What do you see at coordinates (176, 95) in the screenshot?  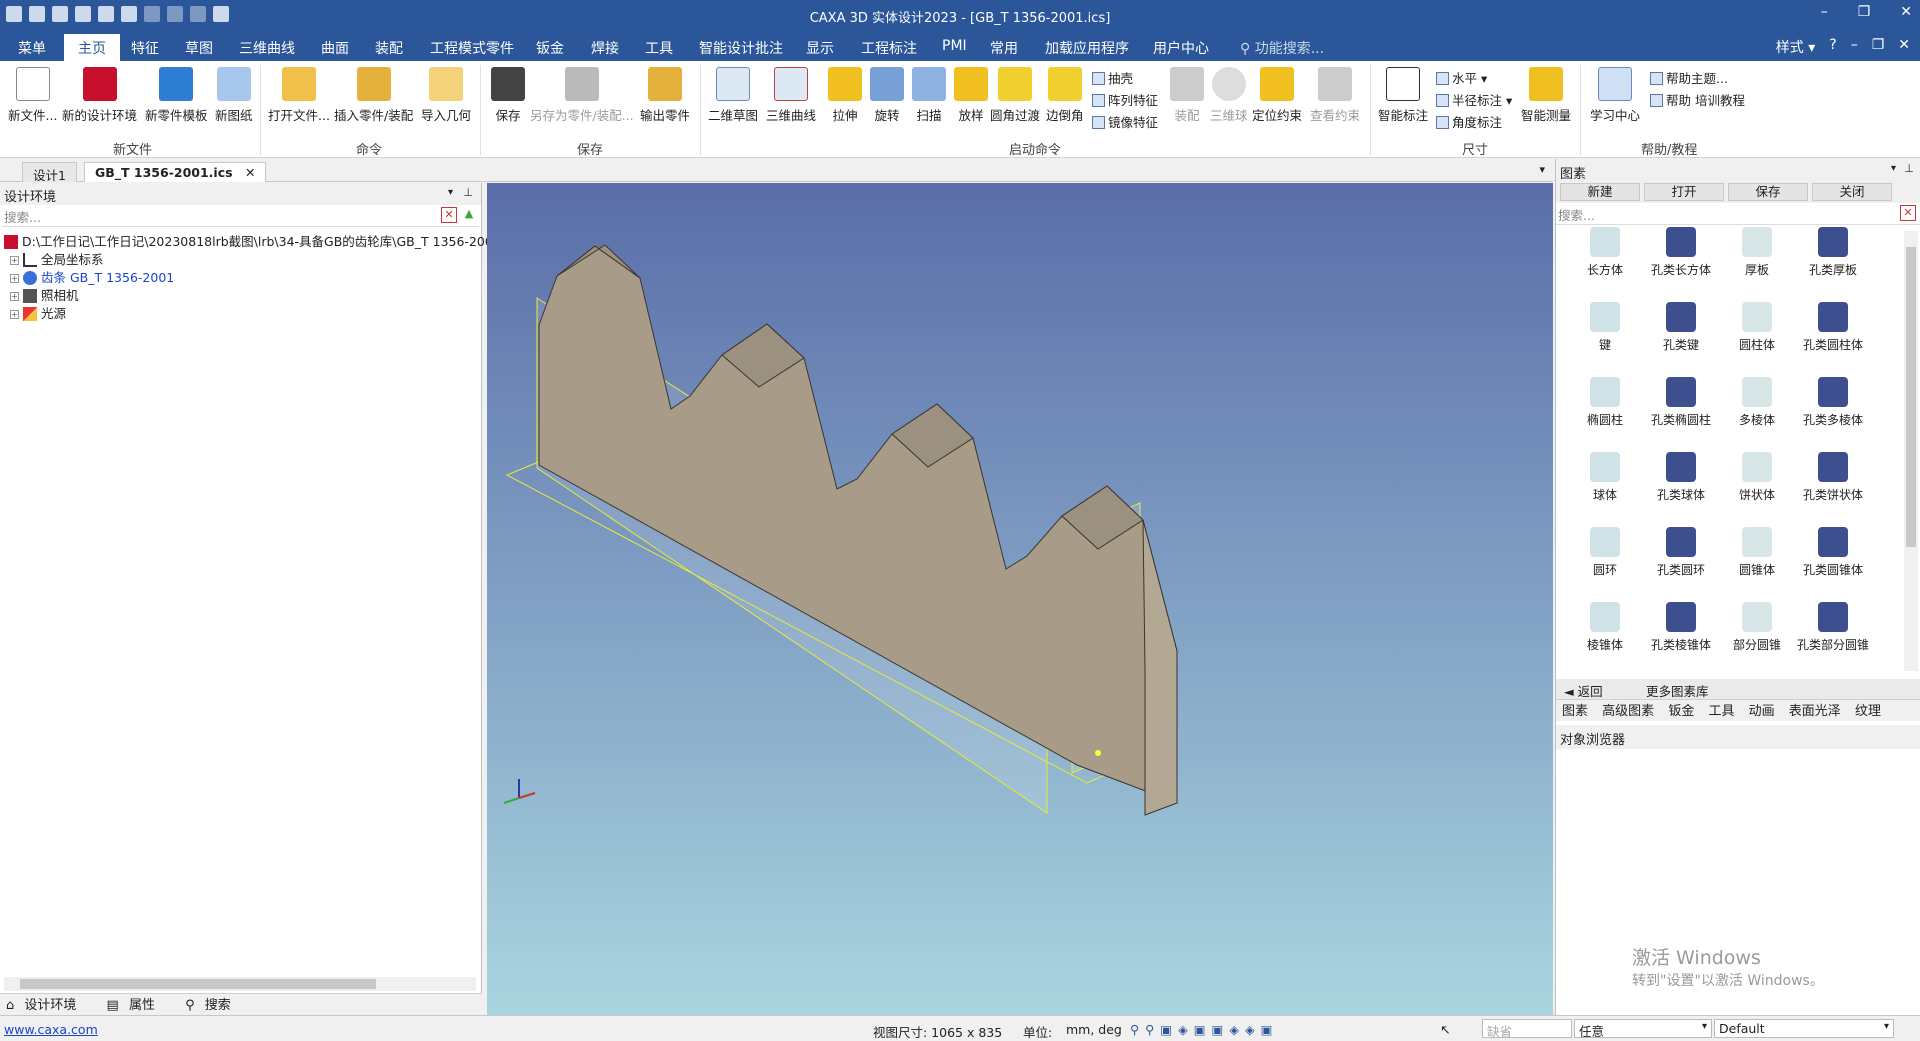 I see `new-part-template-button: 新零件模板` at bounding box center [176, 95].